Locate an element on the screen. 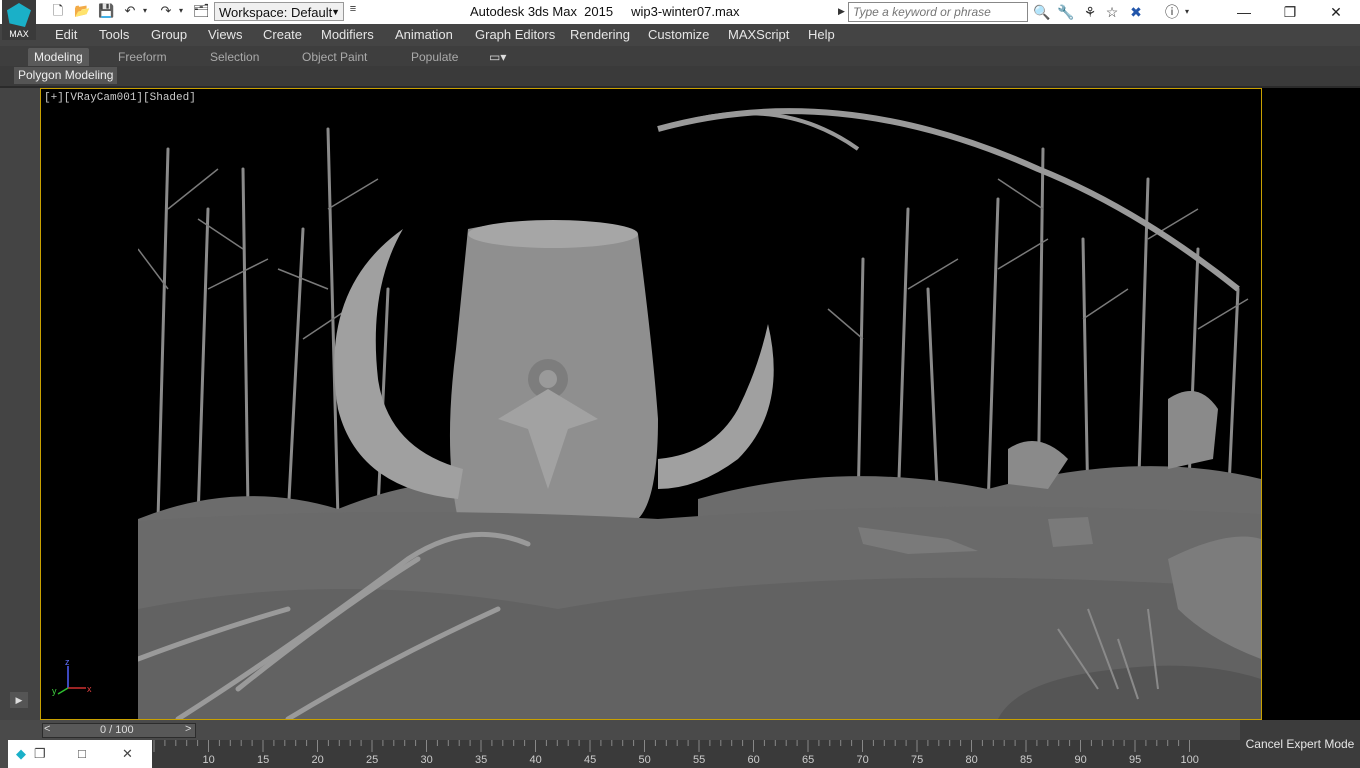 Image resolution: width=1360 pixels, height=768 pixels. ruler-tick-label: 20 is located at coordinates (317, 760).